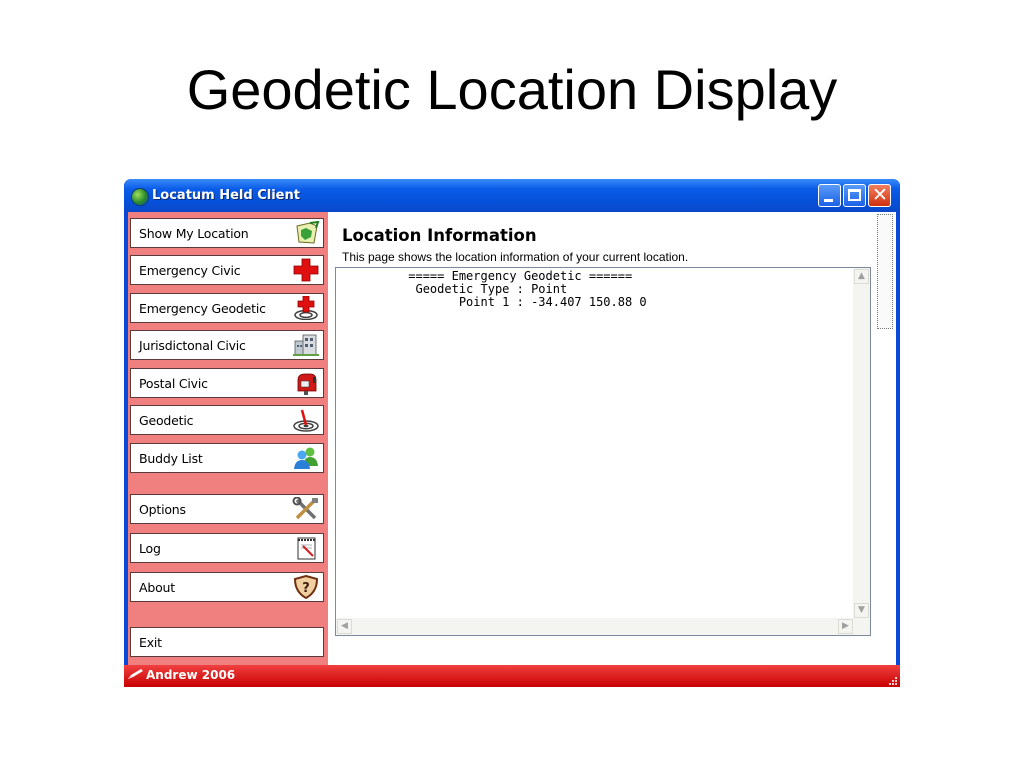 This screenshot has width=1024, height=768. What do you see at coordinates (166, 420) in the screenshot?
I see `nav-label: Geodetic` at bounding box center [166, 420].